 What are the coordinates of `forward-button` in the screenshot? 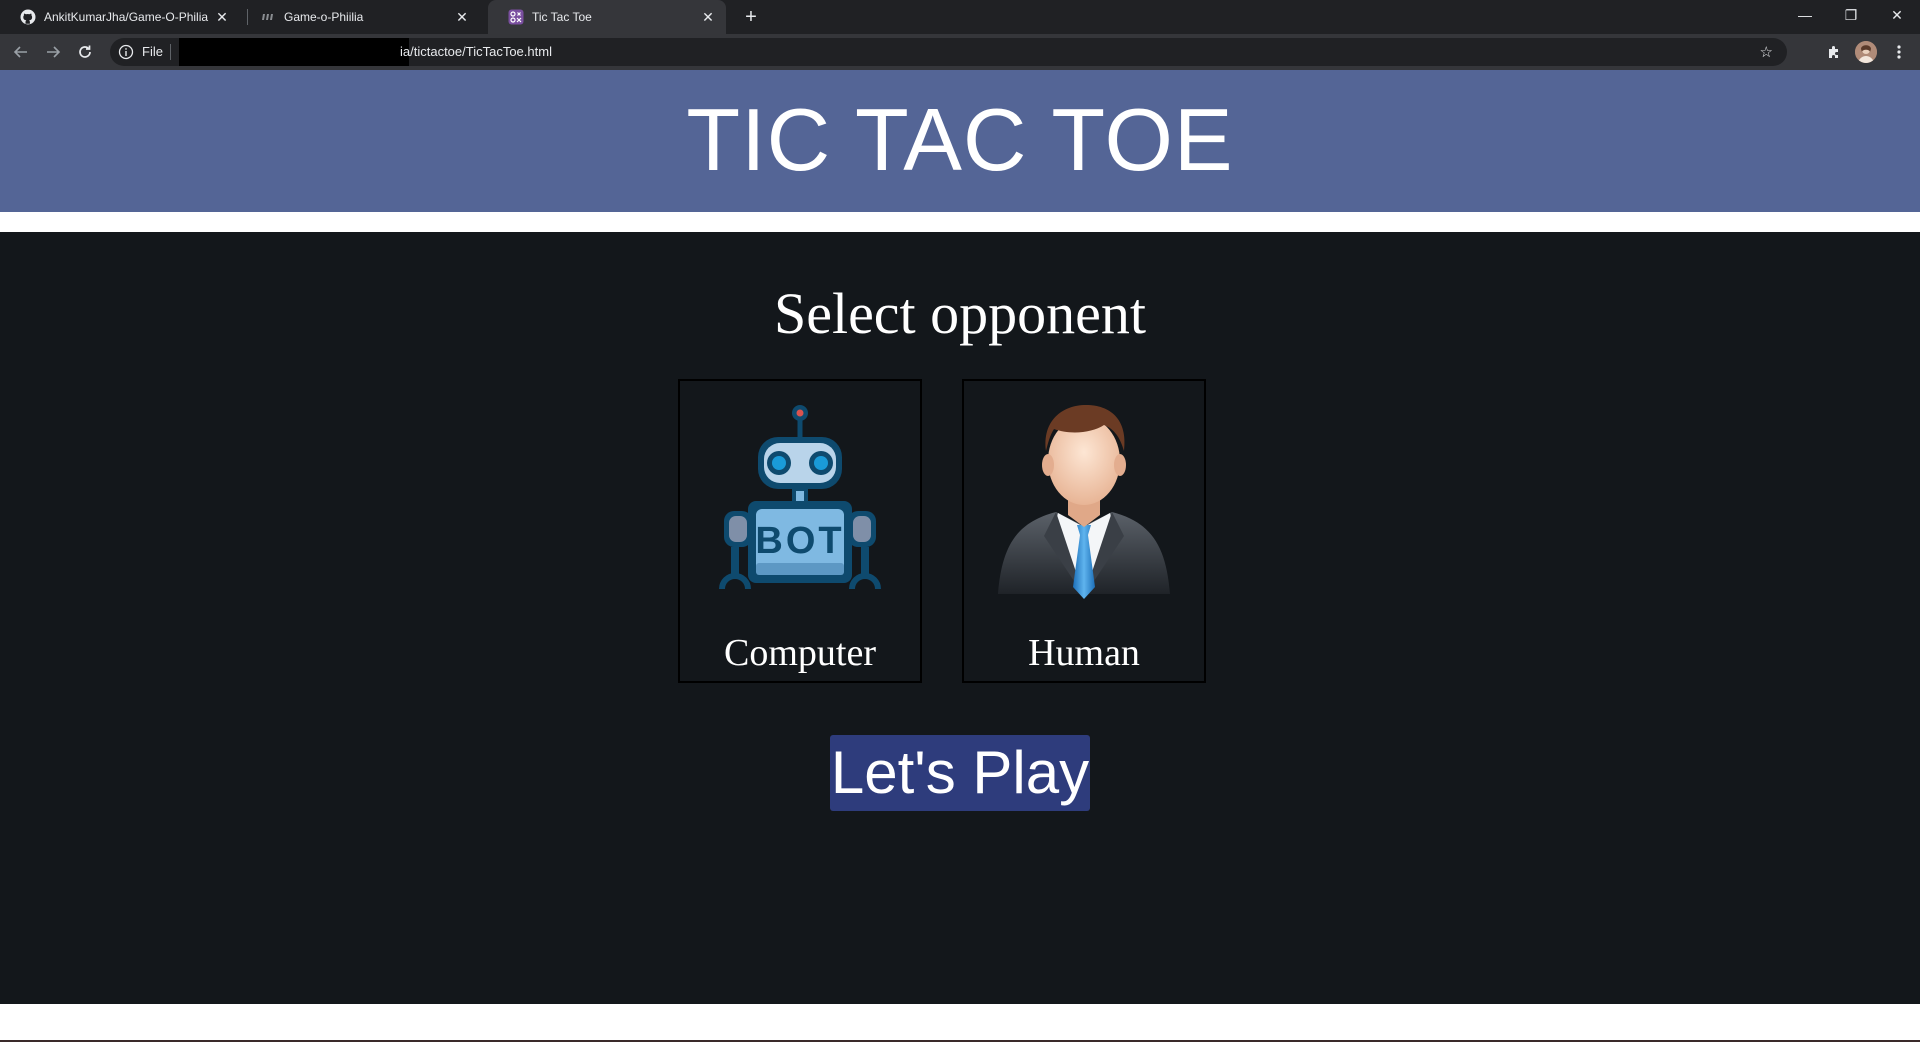 It's located at (53, 52).